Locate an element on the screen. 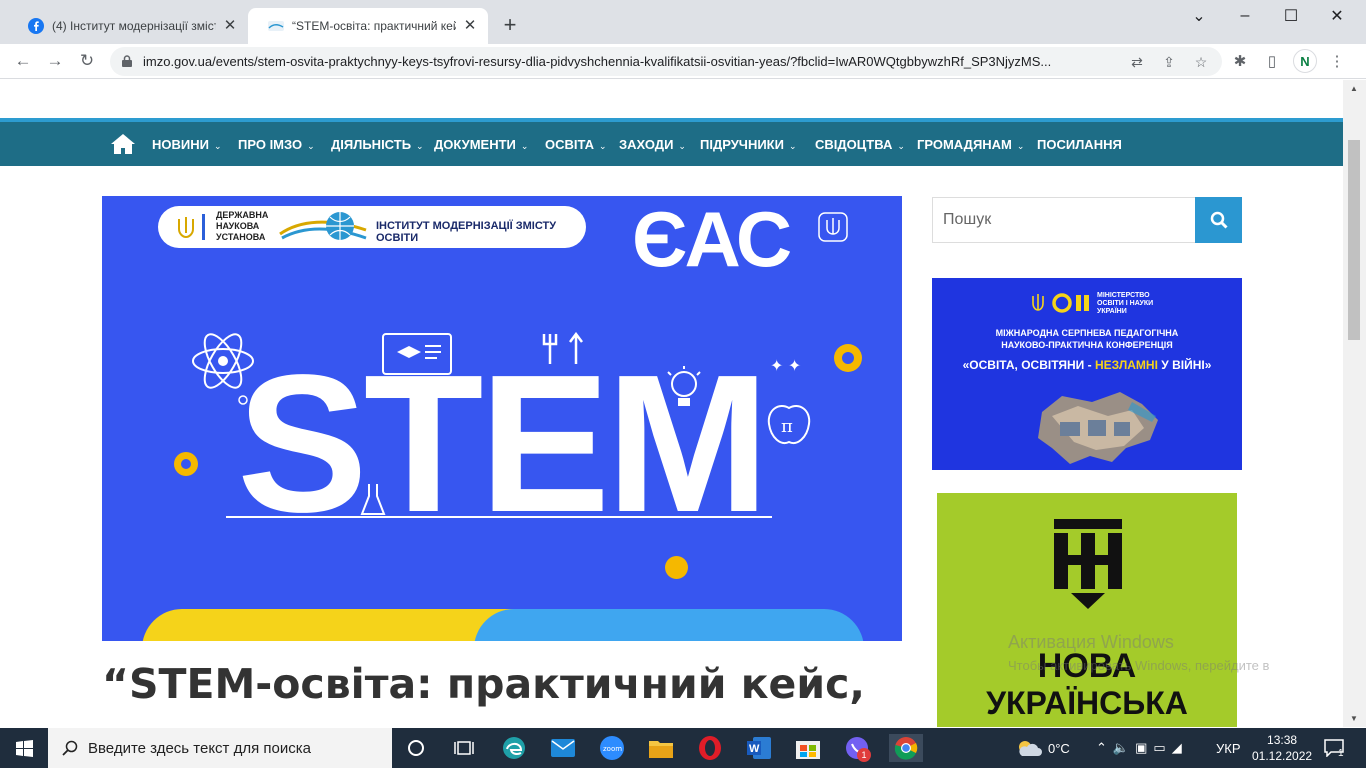 This screenshot has height=768, width=1366. nav-activity: ДІЯЛЬНІСТЬ ⌄ is located at coordinates (377, 144).